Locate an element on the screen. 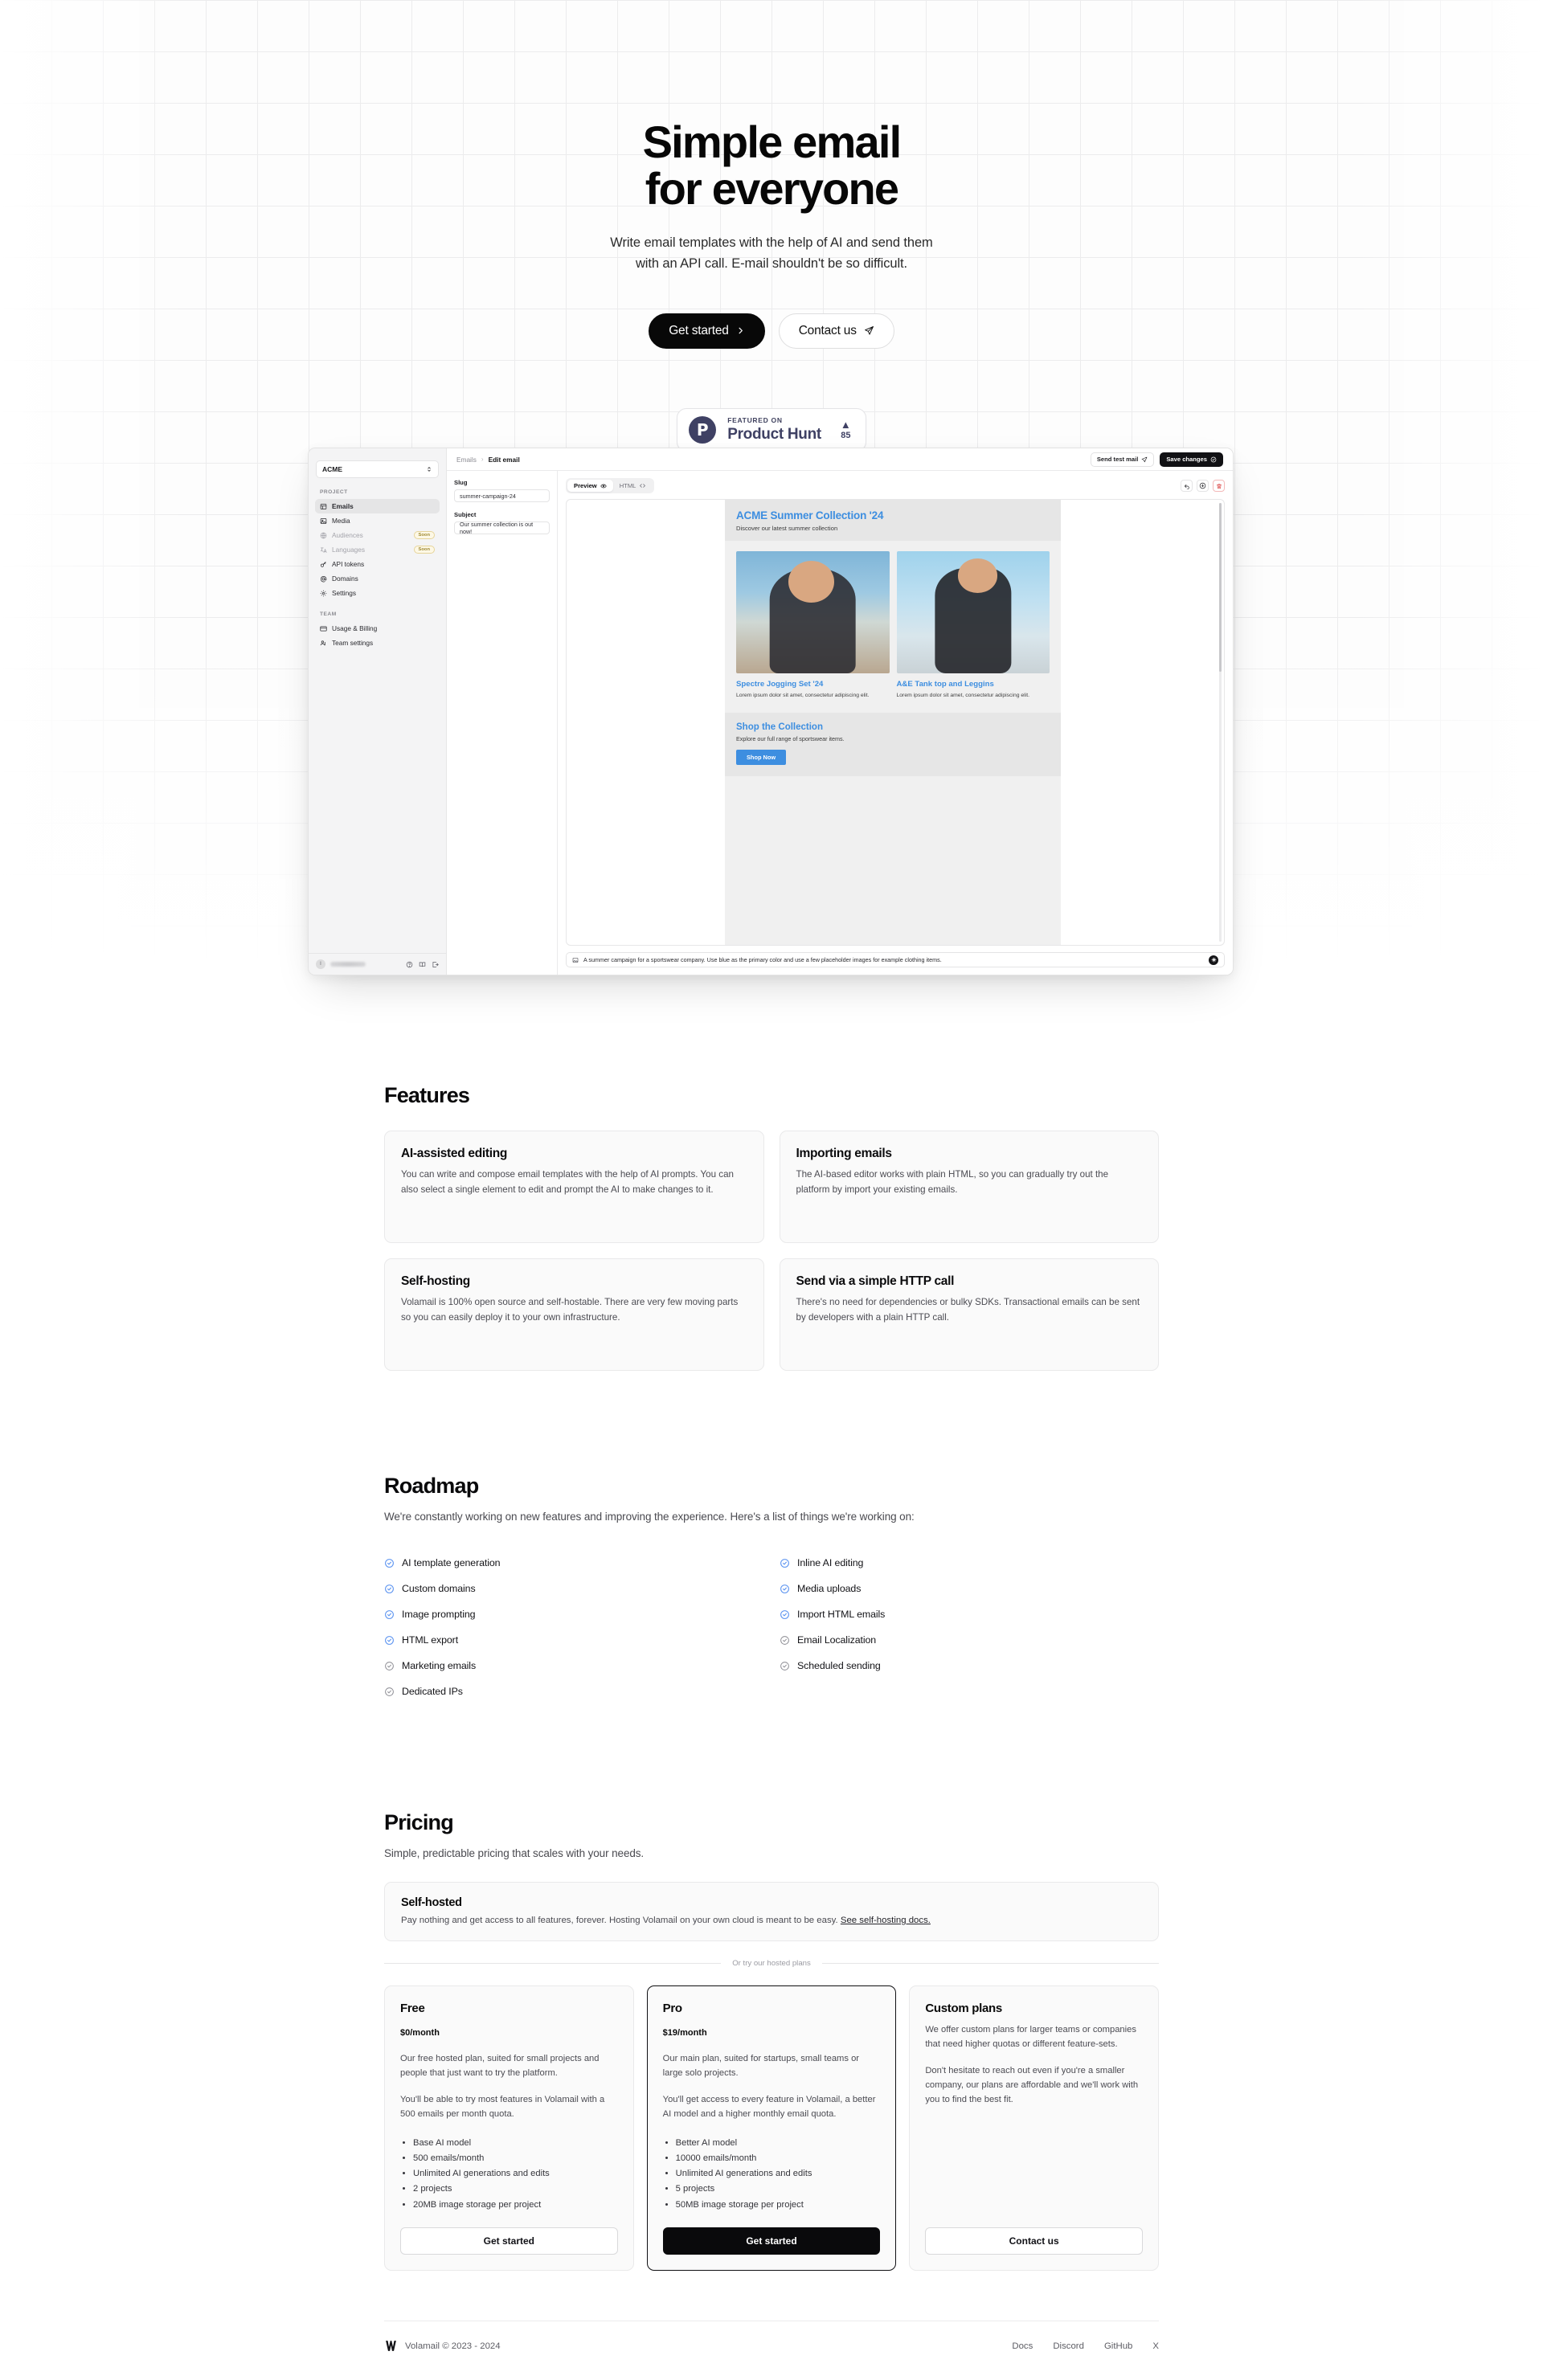 Image resolution: width=1543 pixels, height=2380 pixels. roadmap-item-label: AI template generation is located at coordinates (451, 1562).